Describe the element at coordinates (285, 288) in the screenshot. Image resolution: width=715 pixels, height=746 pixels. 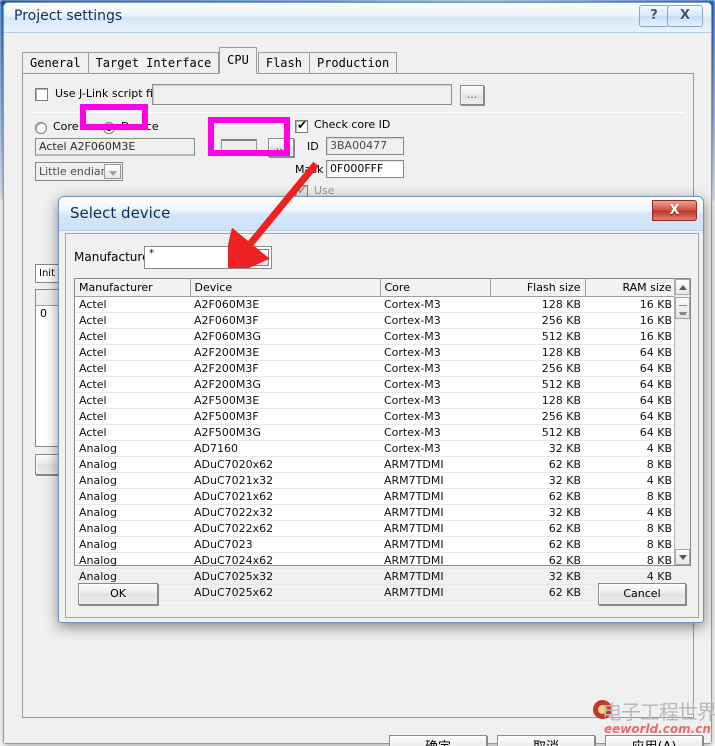
I see `column-header-device: Device` at that location.